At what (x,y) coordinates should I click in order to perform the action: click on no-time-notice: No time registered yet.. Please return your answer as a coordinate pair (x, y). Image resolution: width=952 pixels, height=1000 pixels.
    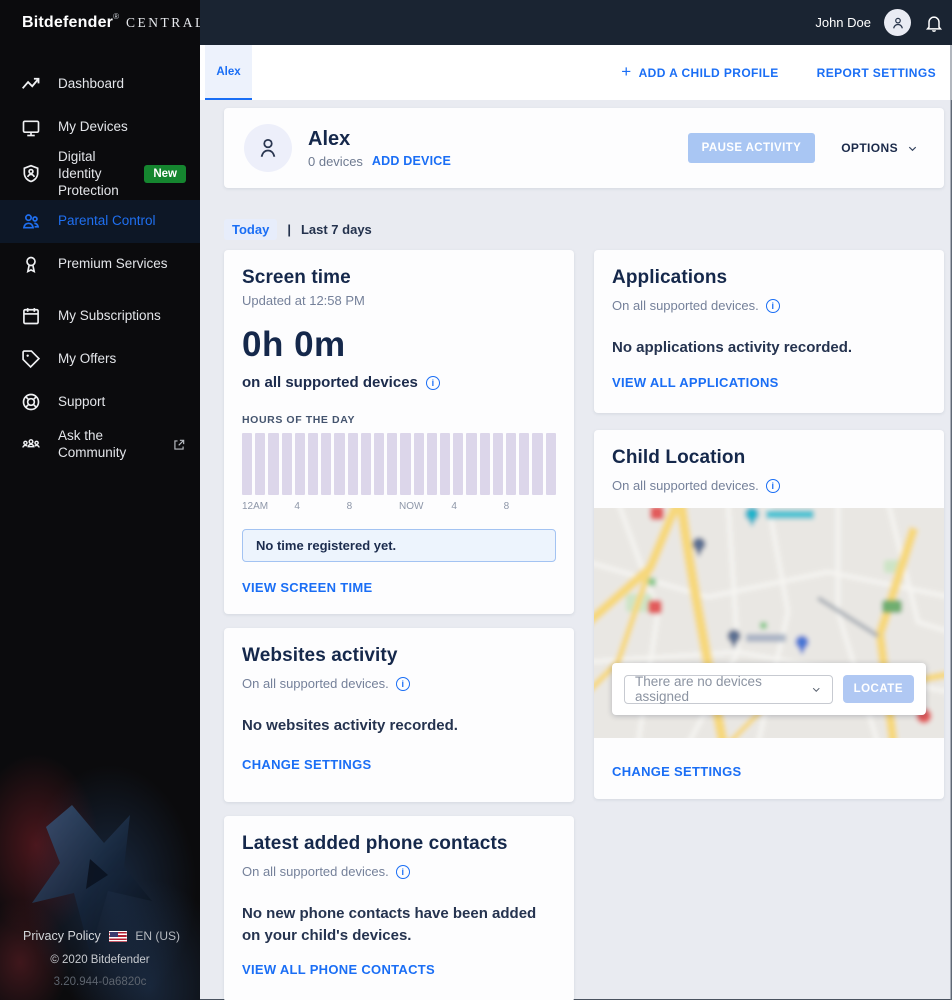
    Looking at the image, I should click on (399, 545).